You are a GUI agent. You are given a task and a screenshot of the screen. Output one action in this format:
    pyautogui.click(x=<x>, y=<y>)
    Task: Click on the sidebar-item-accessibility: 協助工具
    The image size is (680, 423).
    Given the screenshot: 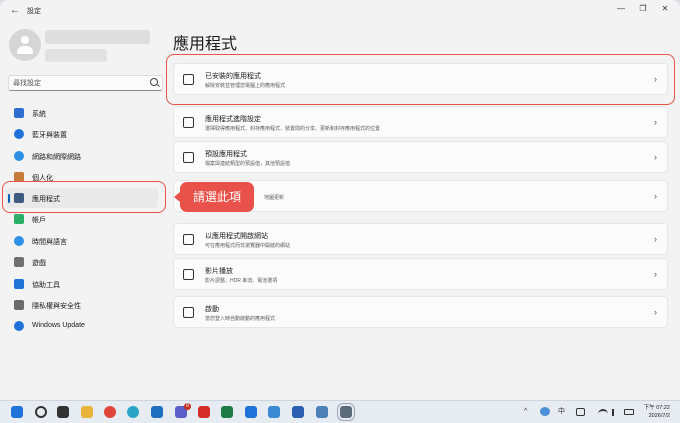 What is the action you would take?
    pyautogui.click(x=82, y=284)
    